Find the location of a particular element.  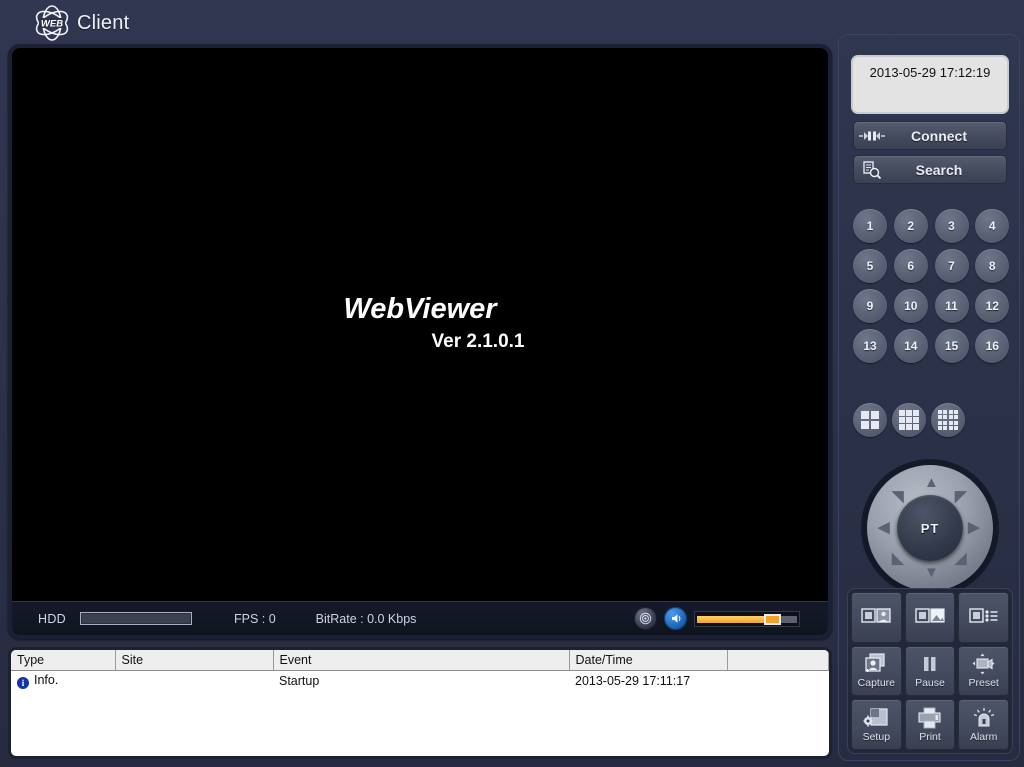

view-list-button is located at coordinates (983, 617).